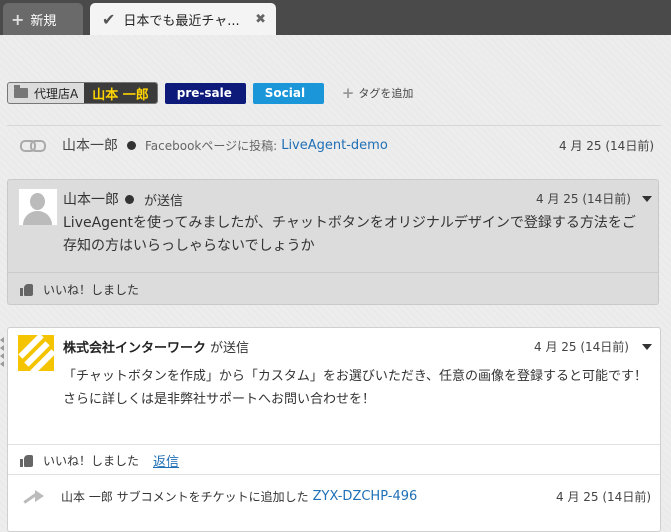  I want to click on tab-new: + 新規, so click(43, 19).